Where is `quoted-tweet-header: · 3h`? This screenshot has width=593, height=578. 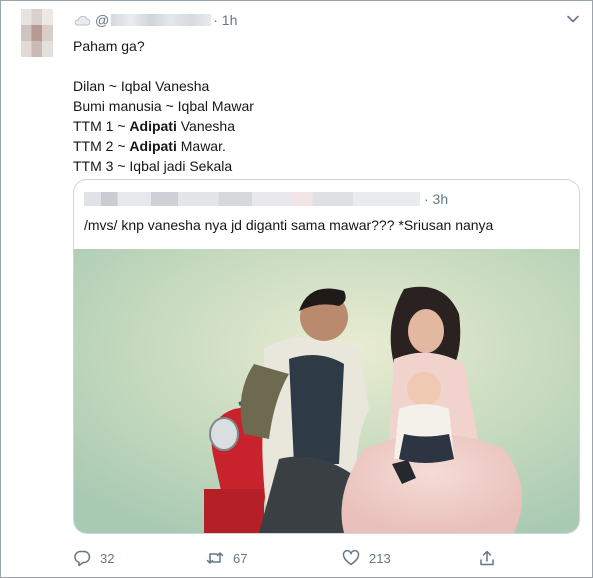 quoted-tweet-header: · 3h is located at coordinates (266, 199).